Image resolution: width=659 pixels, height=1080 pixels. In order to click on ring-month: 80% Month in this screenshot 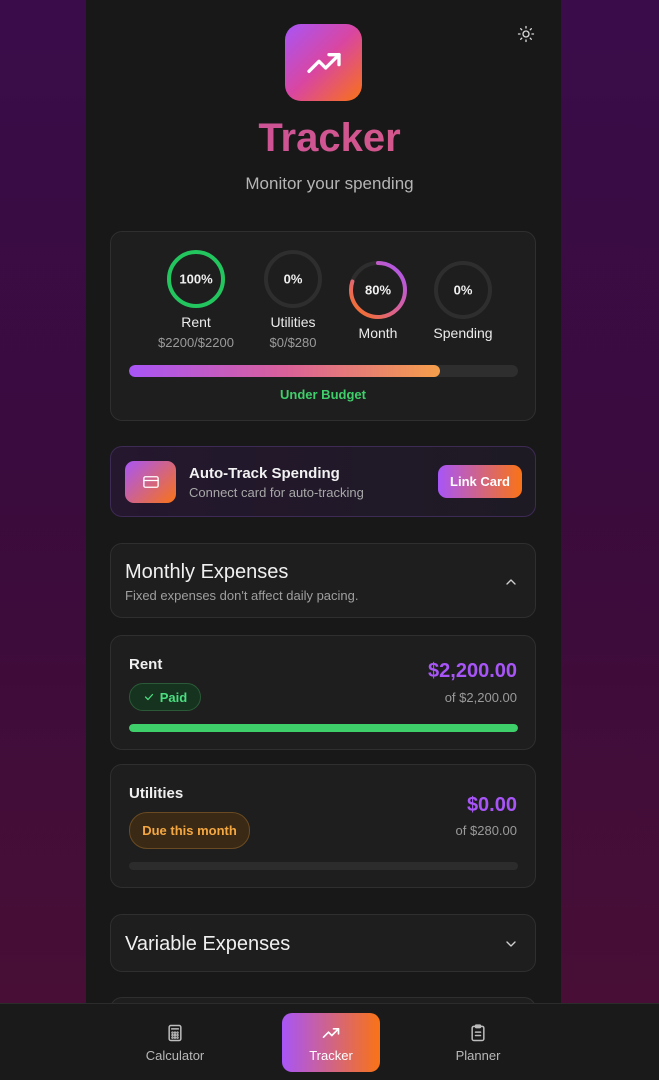, I will do `click(378, 300)`.